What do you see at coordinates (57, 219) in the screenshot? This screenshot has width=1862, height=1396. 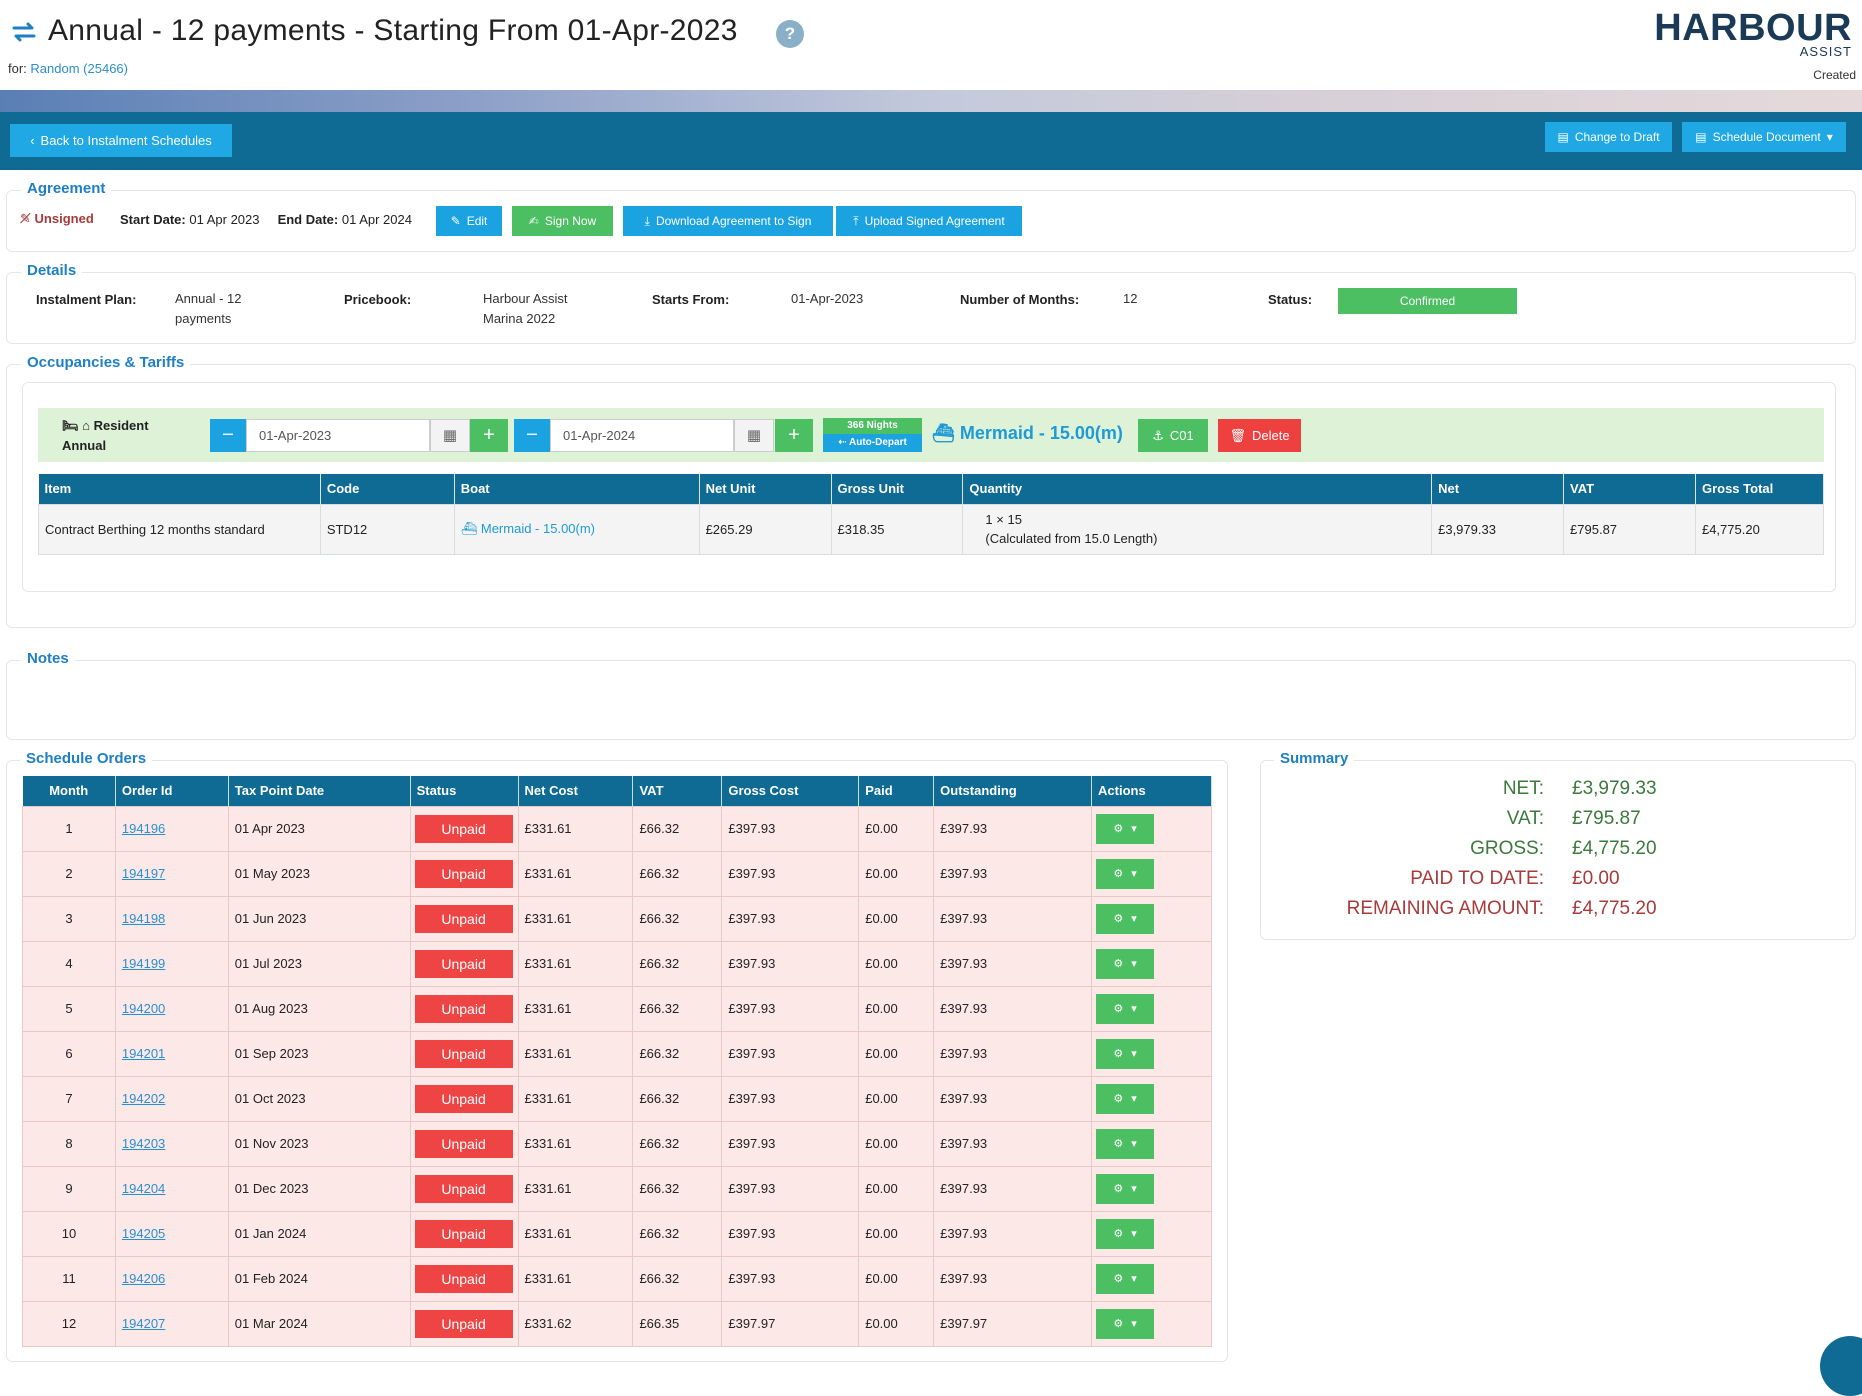 I see `unsigned-status: ✎̸ Unsigned` at bounding box center [57, 219].